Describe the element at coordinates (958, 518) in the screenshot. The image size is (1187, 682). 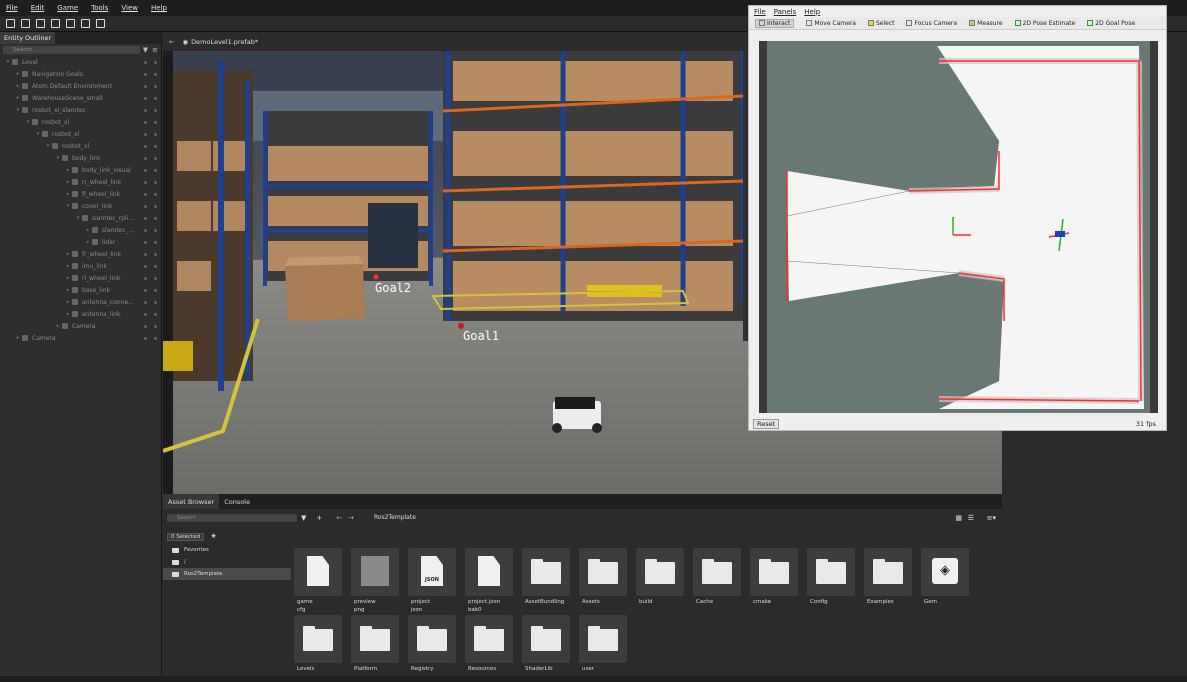
I see `tree-view-icon: ▦` at that location.